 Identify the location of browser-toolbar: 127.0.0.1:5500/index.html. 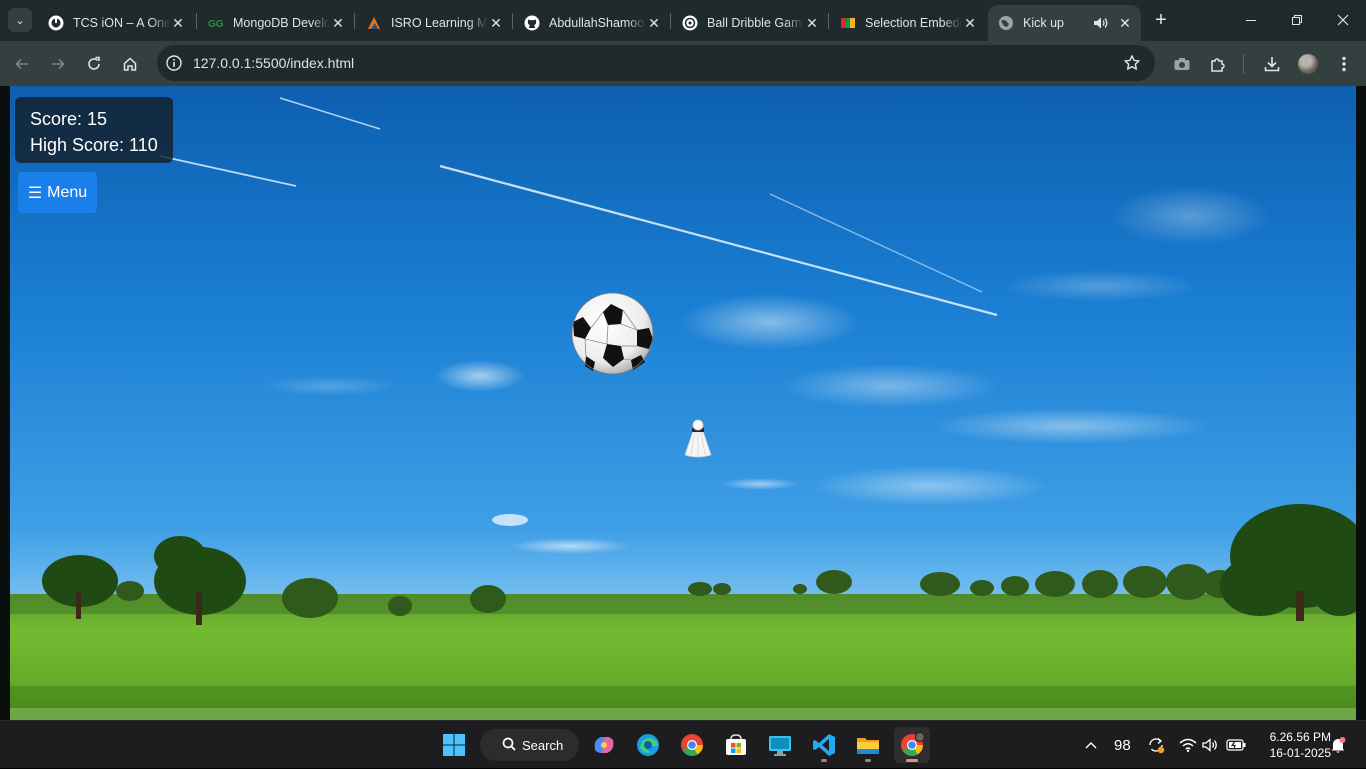
(683, 63).